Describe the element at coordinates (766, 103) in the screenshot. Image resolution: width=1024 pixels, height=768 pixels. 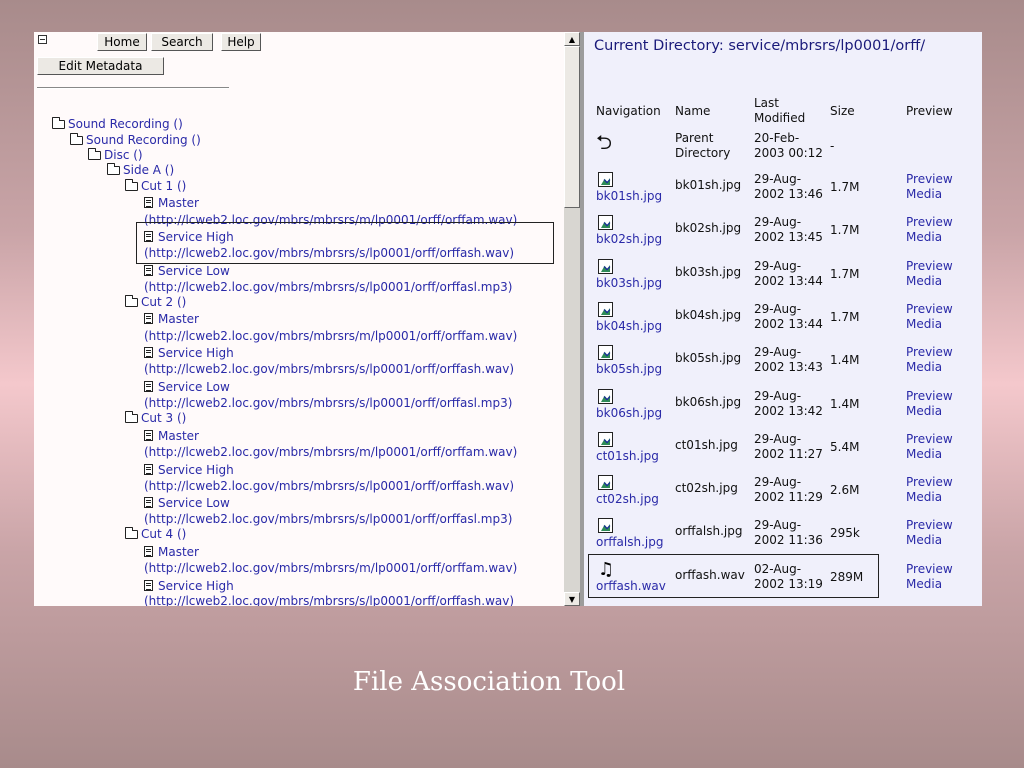
I see `header-line: Last` at that location.